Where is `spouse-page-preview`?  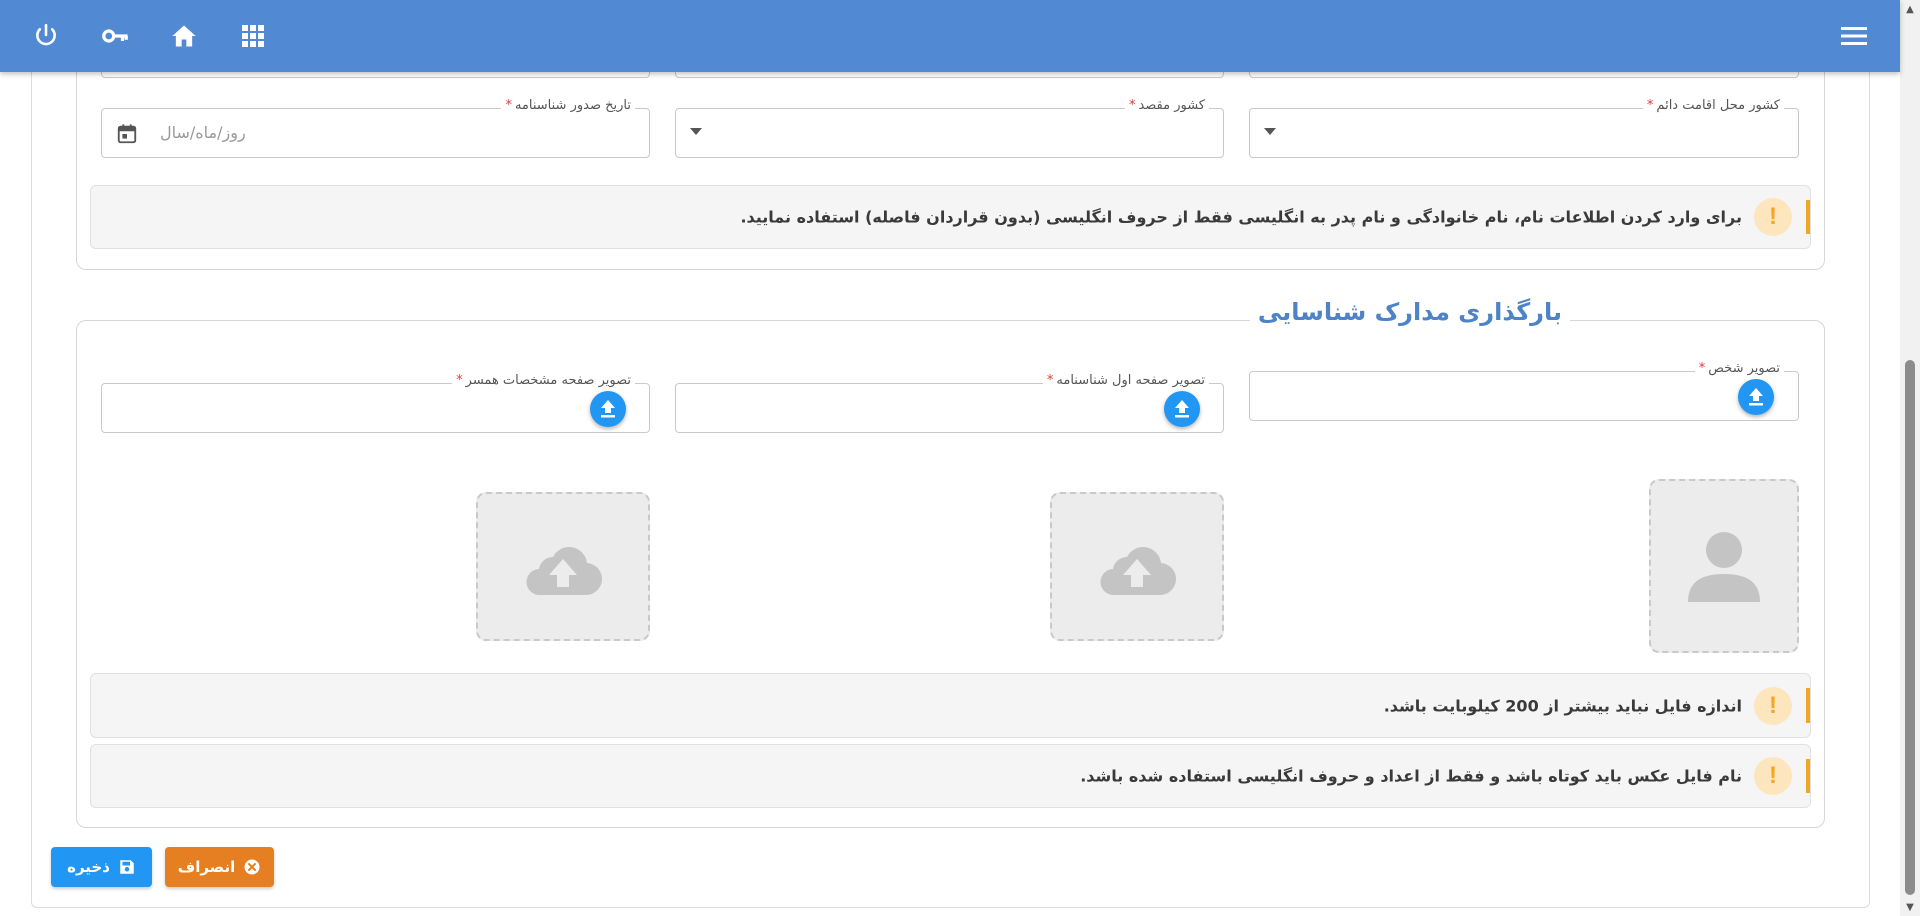
spouse-page-preview is located at coordinates (563, 566).